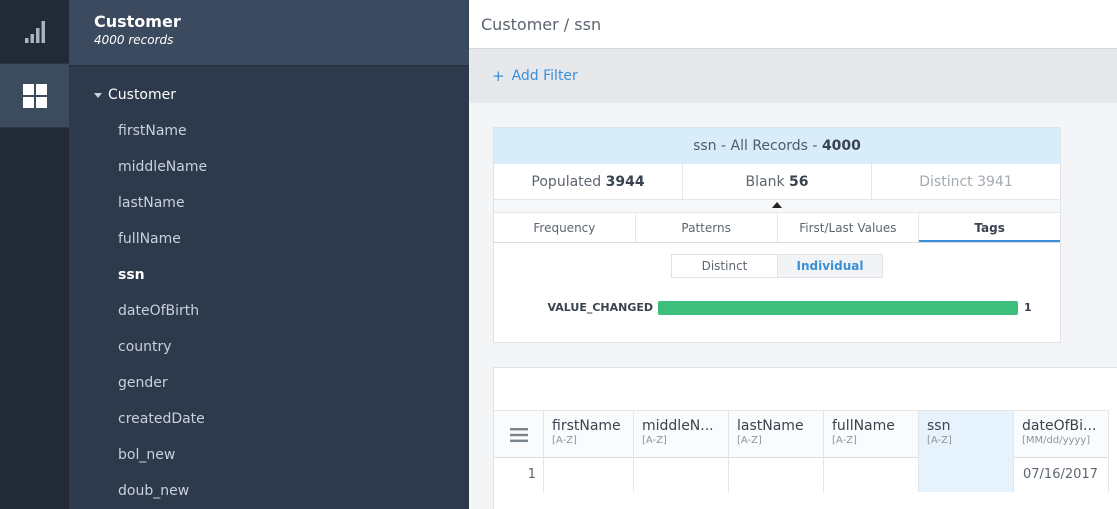 Image resolution: width=1117 pixels, height=509 pixels. I want to click on column-menu-button, so click(519, 434).